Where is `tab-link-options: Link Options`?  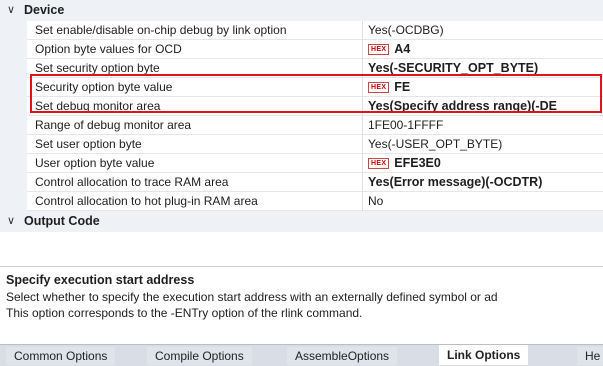 tab-link-options: Link Options is located at coordinates (484, 355).